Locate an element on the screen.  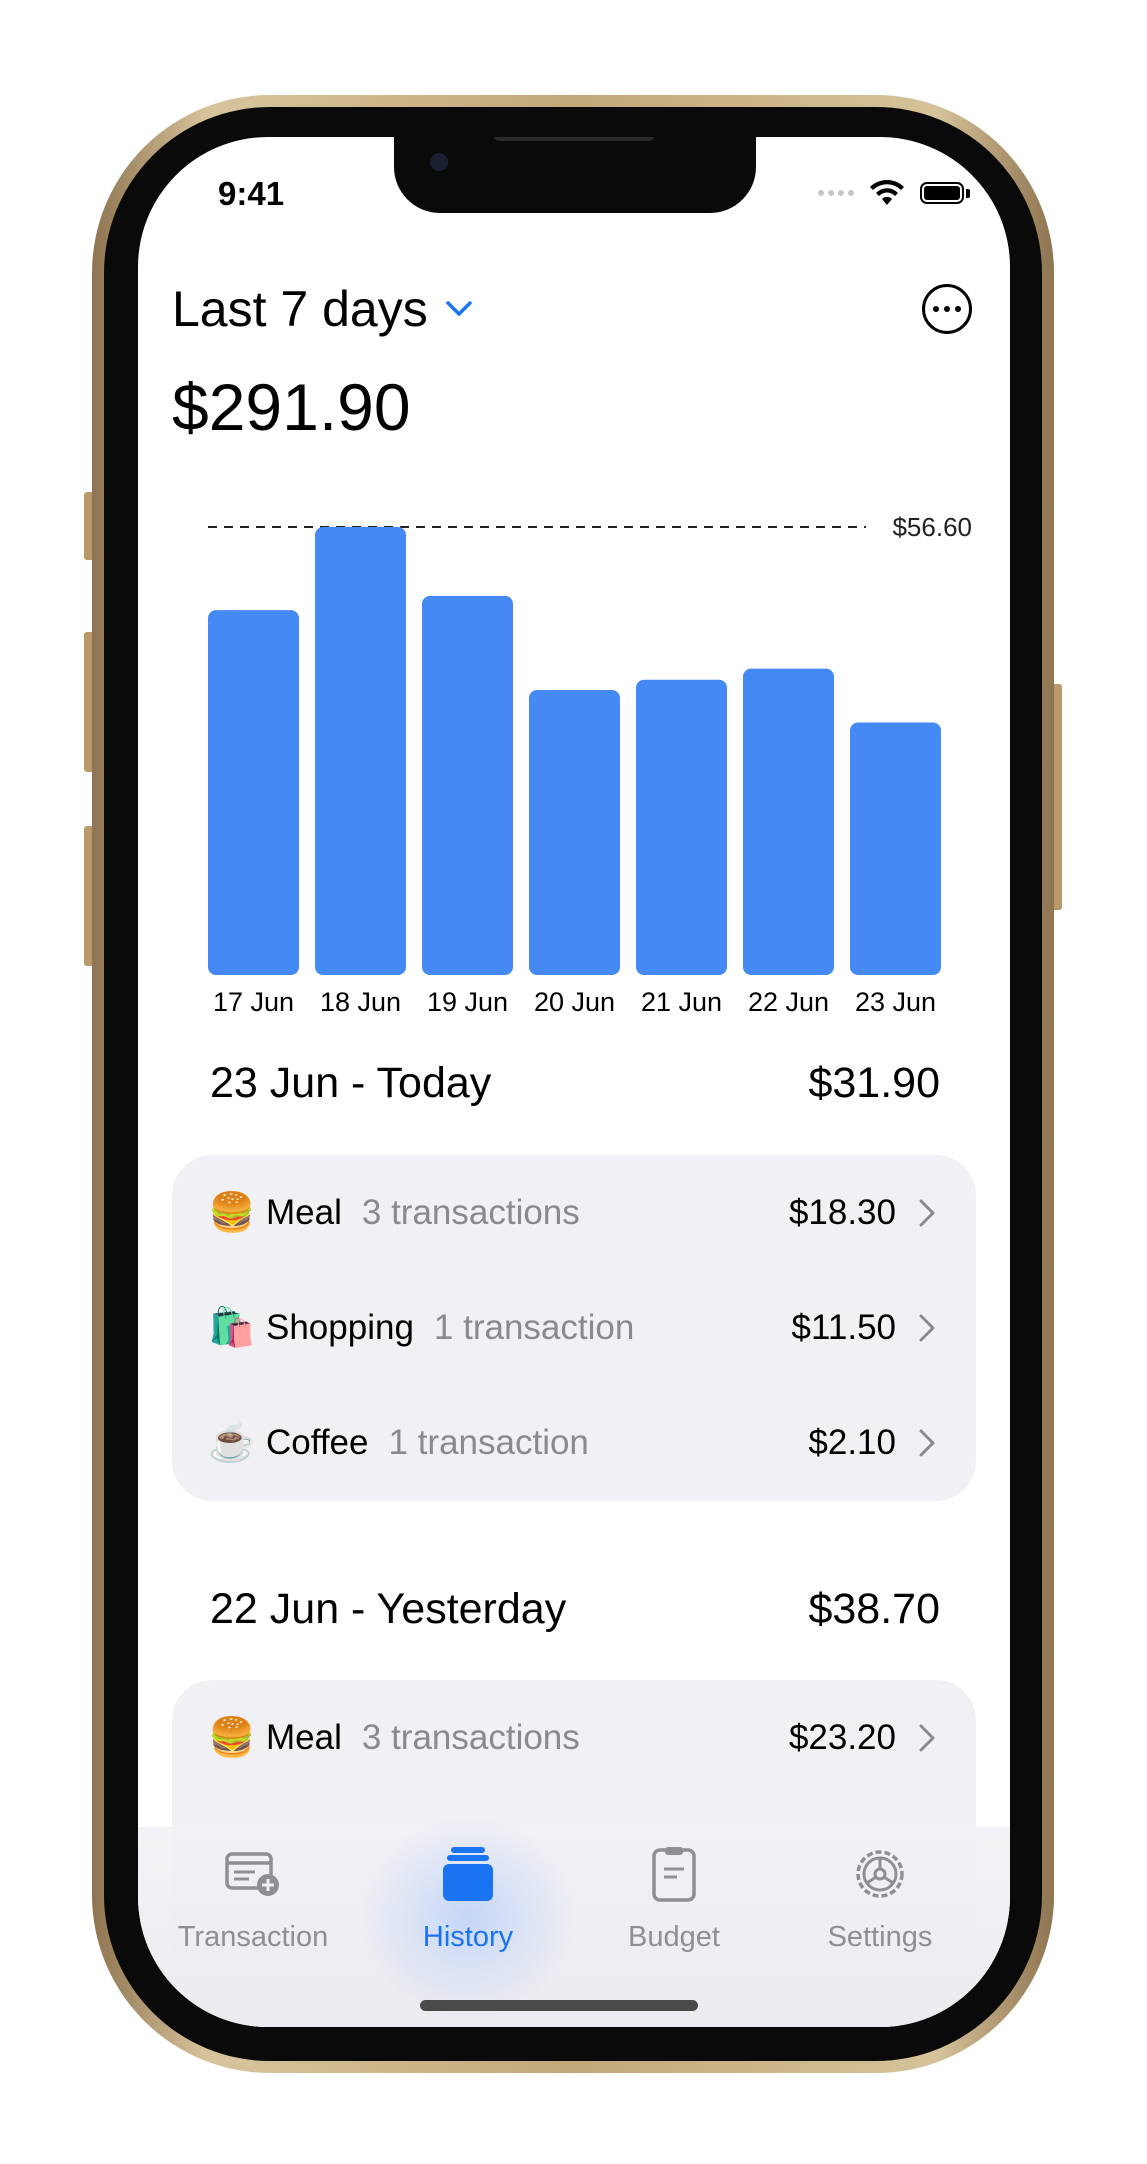
category-row-meal: 🍔 Meal 3 transactions $23.20 is located at coordinates (574, 1737).